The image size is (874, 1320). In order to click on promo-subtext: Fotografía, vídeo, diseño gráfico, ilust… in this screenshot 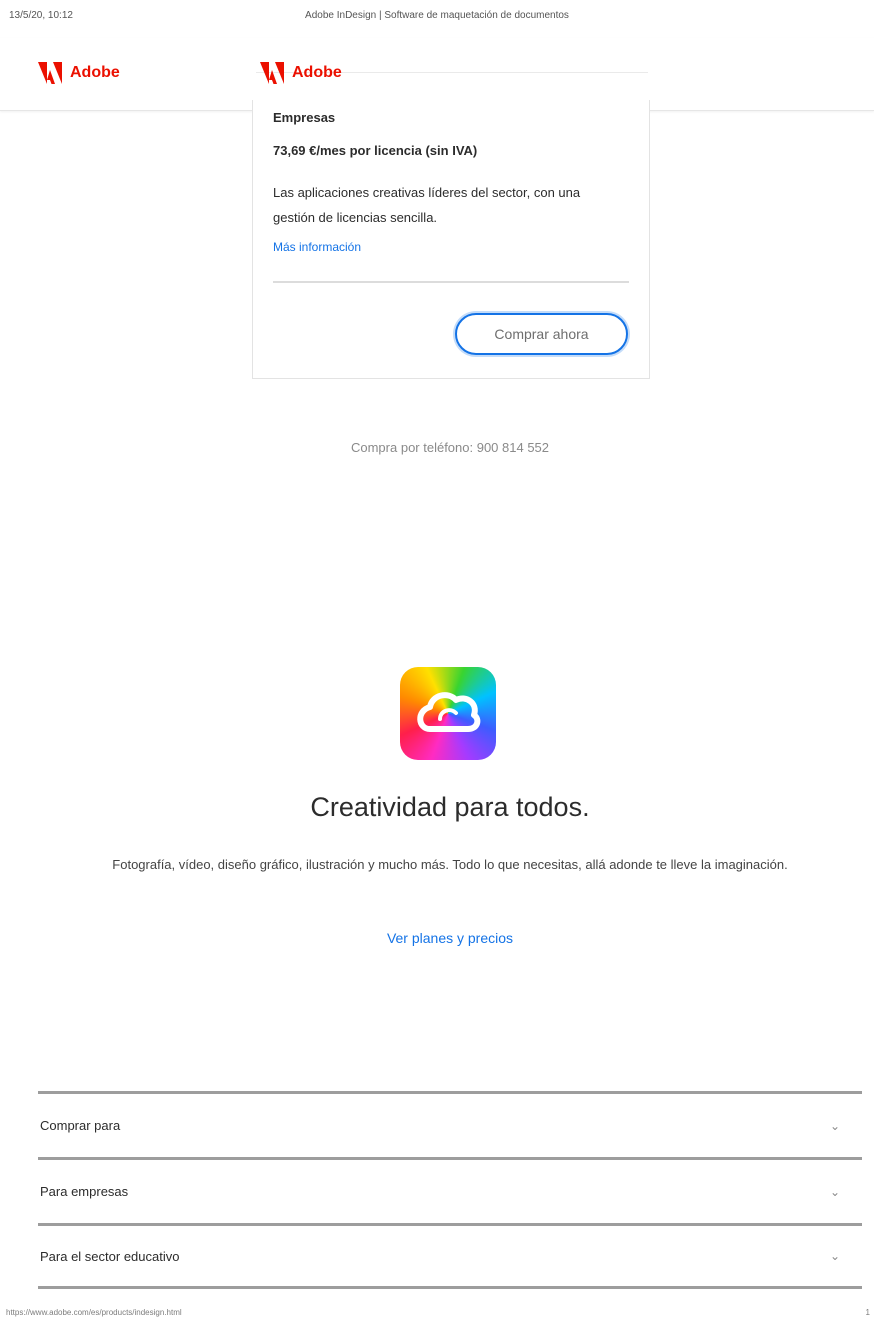, I will do `click(450, 864)`.